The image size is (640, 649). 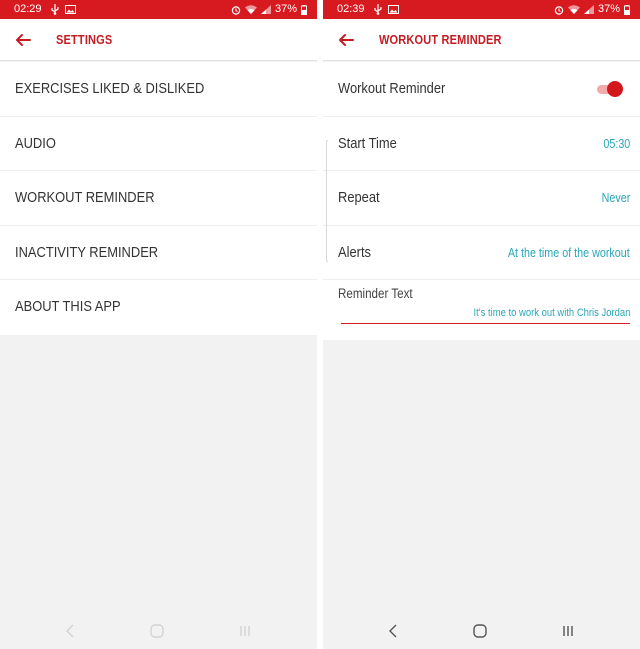 I want to click on settings-item-label: AUDIO, so click(x=35, y=143).